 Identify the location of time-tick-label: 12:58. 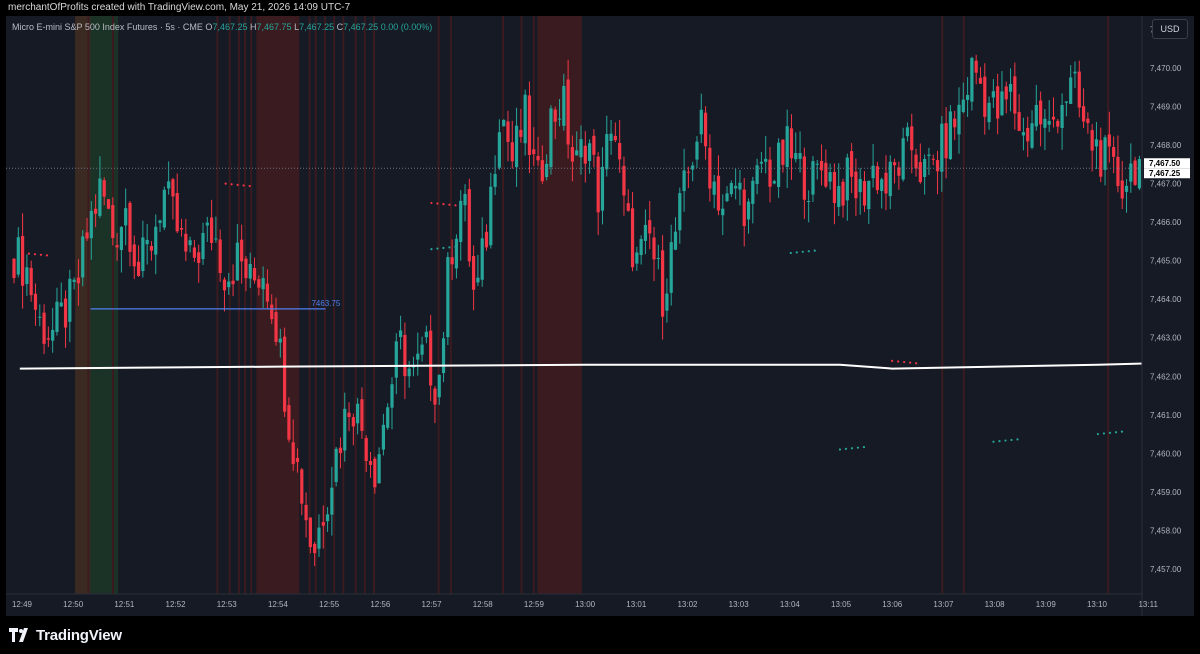
(483, 604).